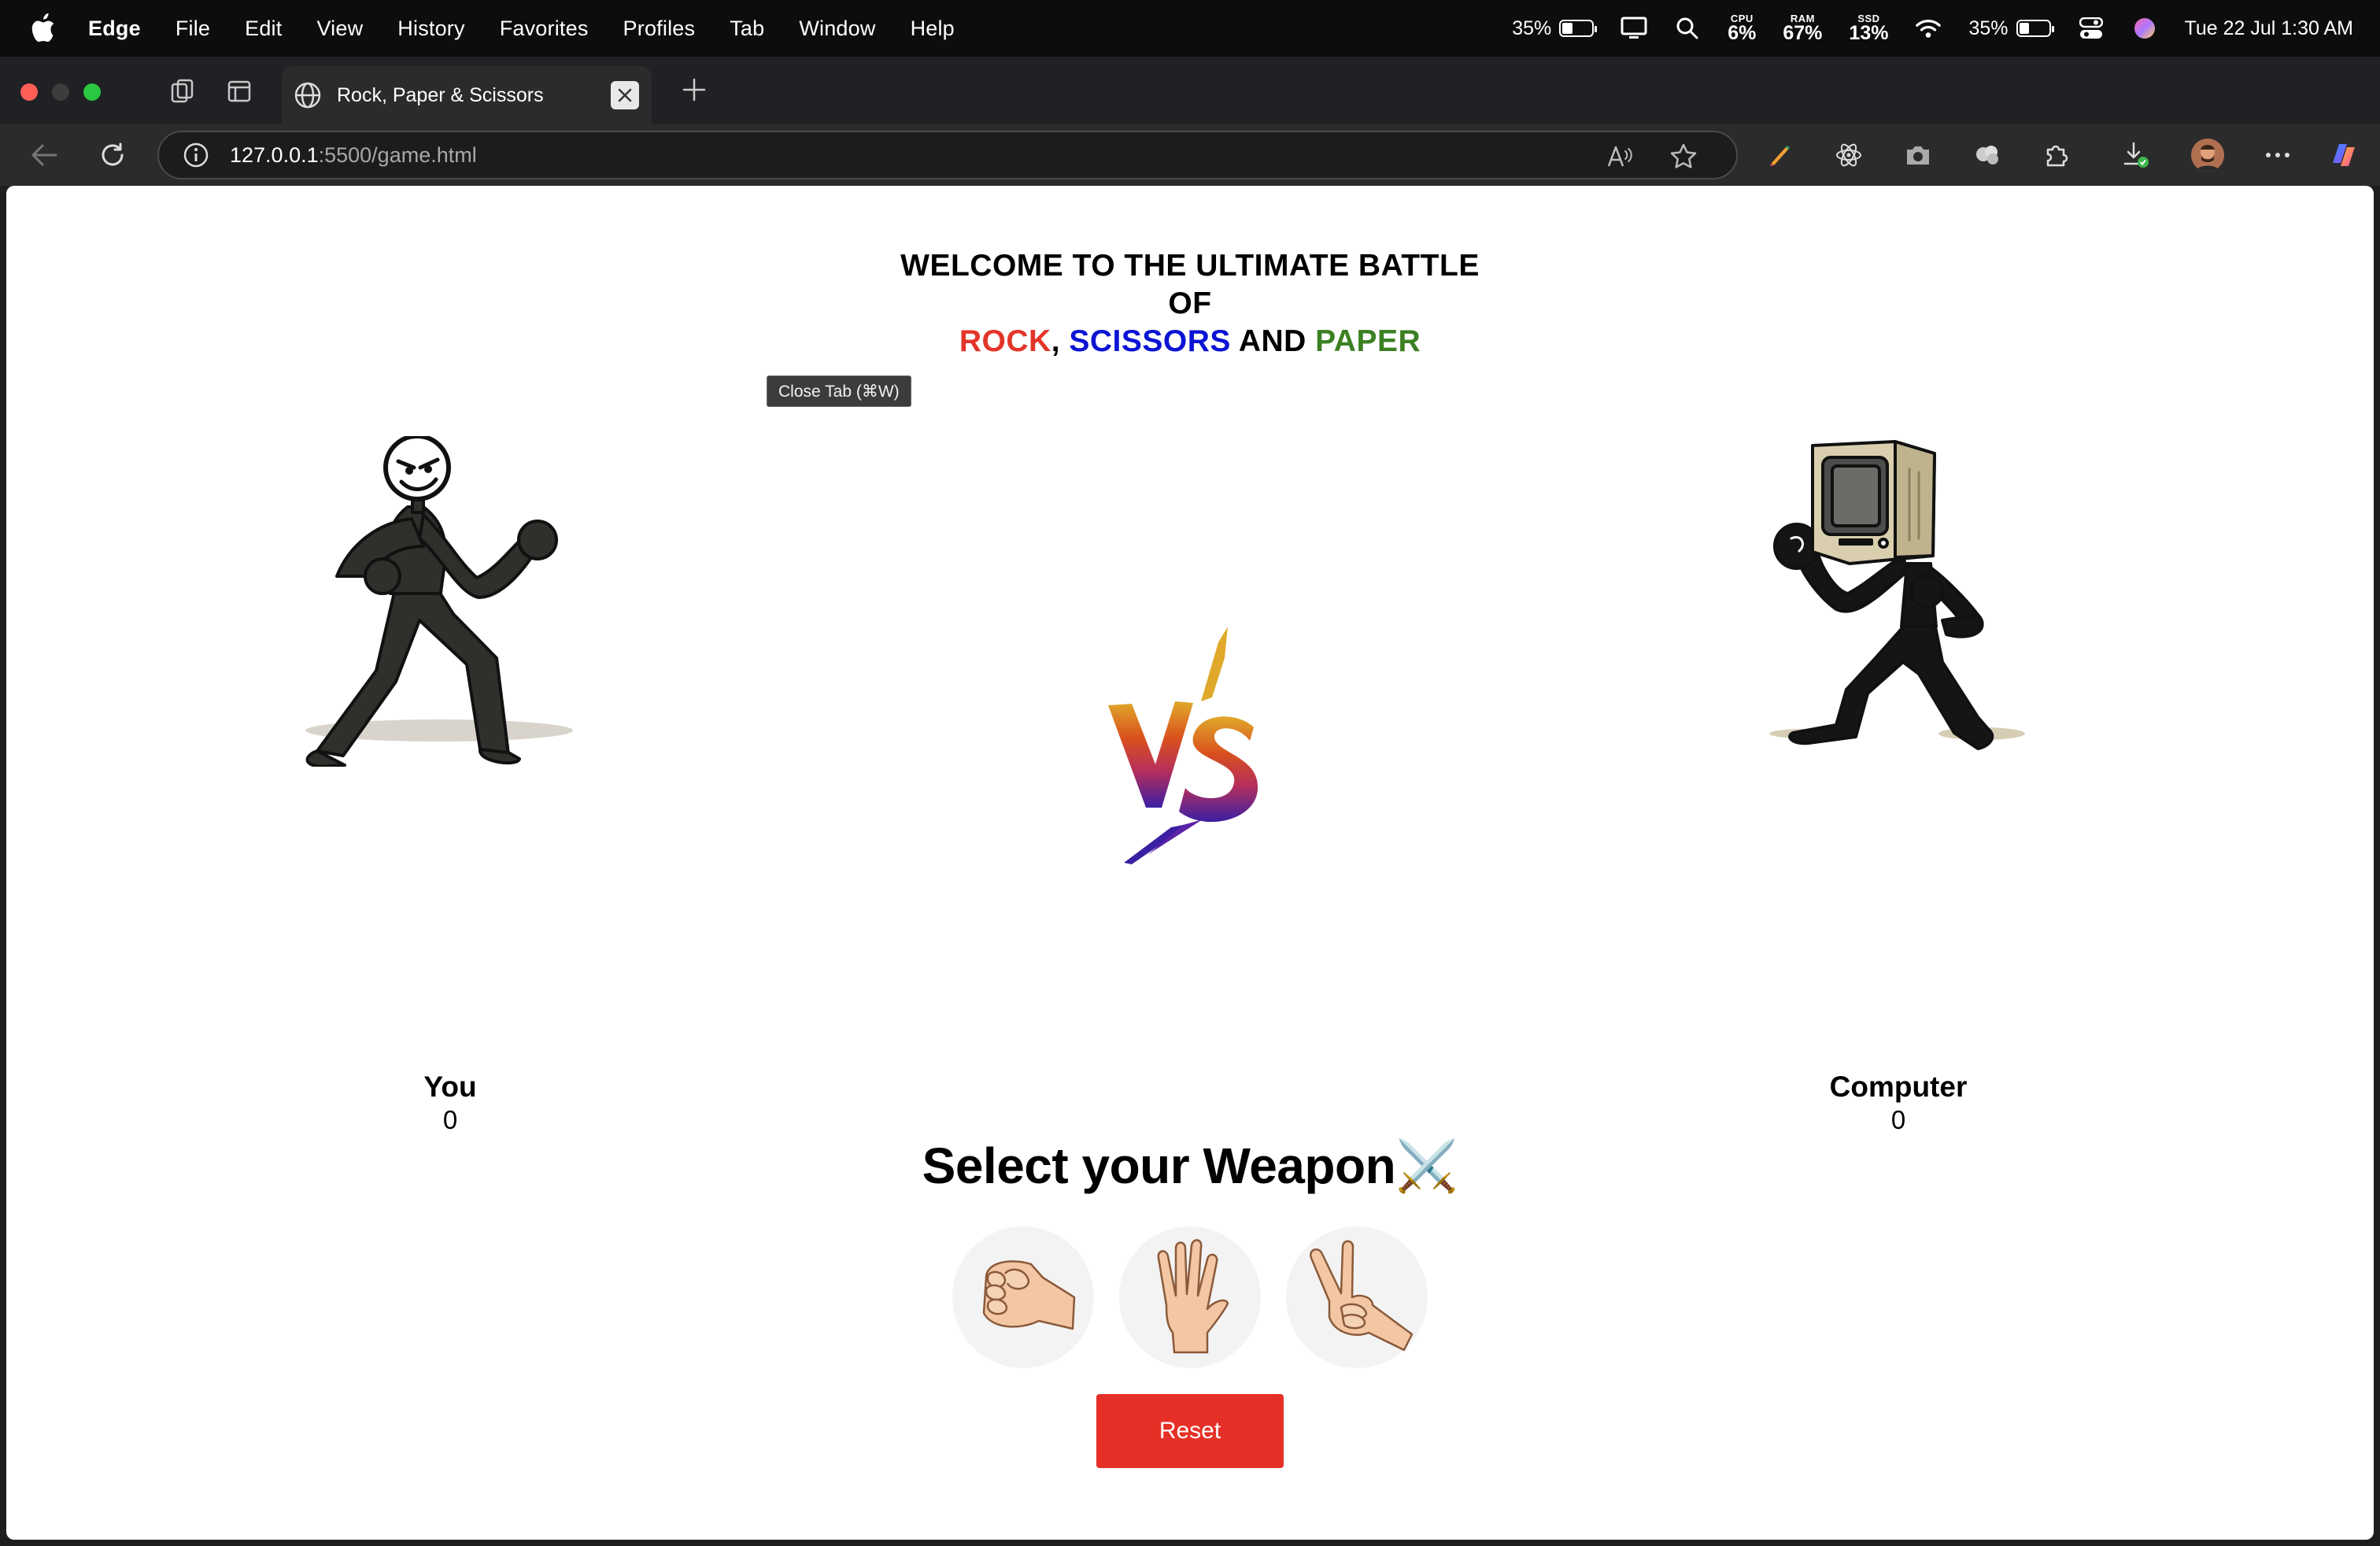  I want to click on scissors-hand-icon, so click(1362, 1296).